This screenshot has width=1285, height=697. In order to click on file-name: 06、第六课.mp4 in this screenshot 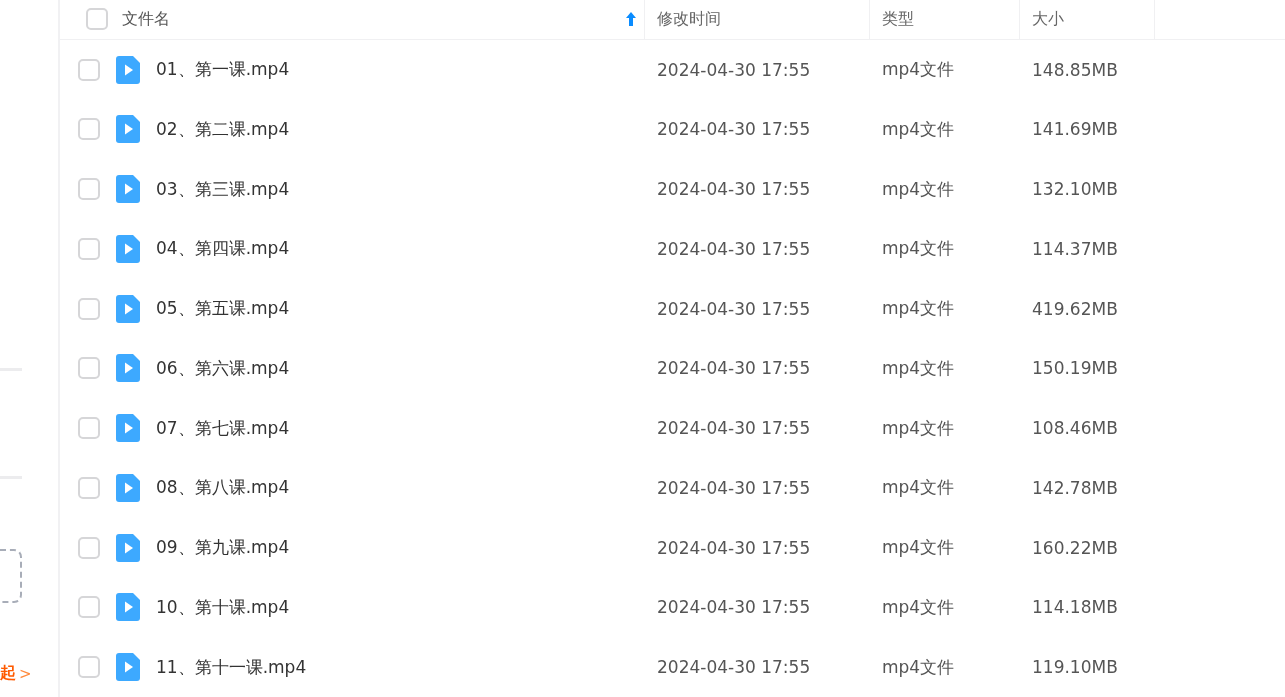, I will do `click(223, 368)`.